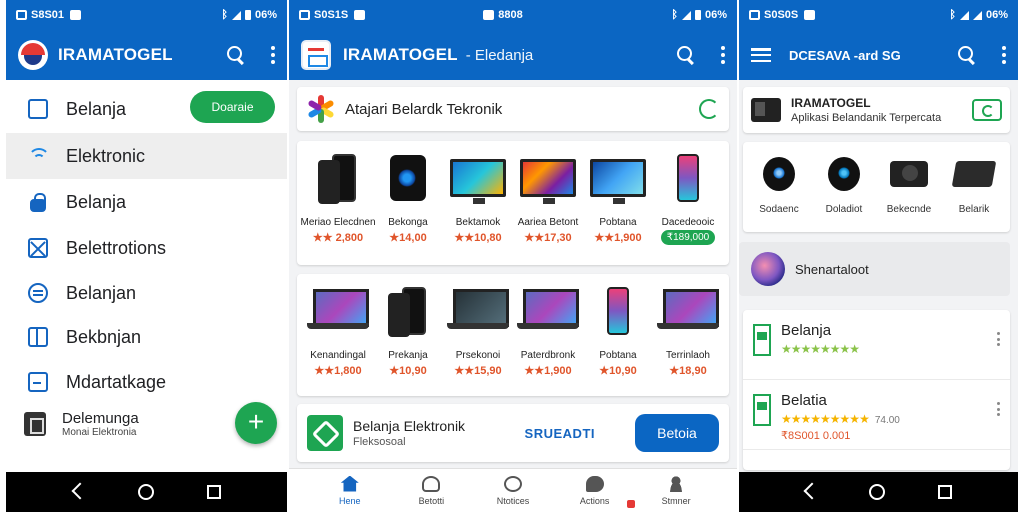  Describe the element at coordinates (987, 110) in the screenshot. I see `refresh-button` at that location.